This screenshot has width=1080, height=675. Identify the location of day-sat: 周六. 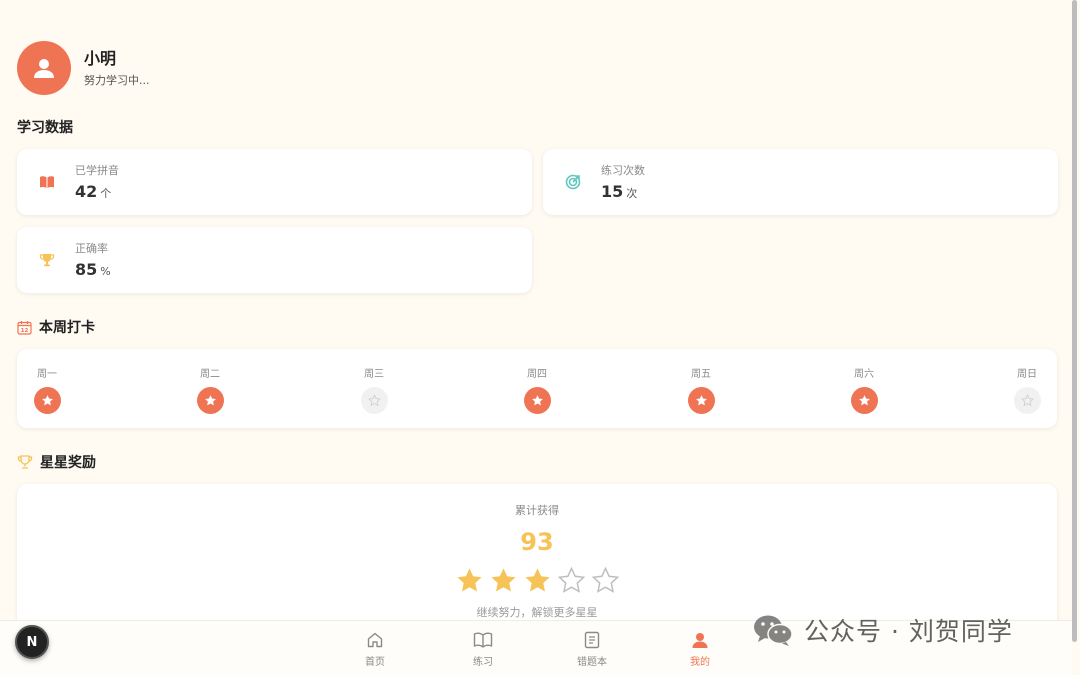
(864, 389).